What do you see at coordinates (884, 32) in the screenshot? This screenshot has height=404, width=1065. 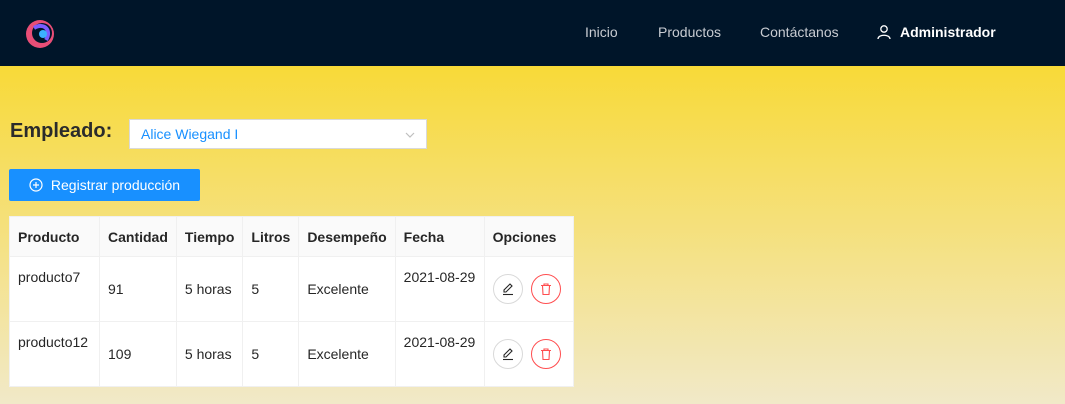 I see `user-icon` at bounding box center [884, 32].